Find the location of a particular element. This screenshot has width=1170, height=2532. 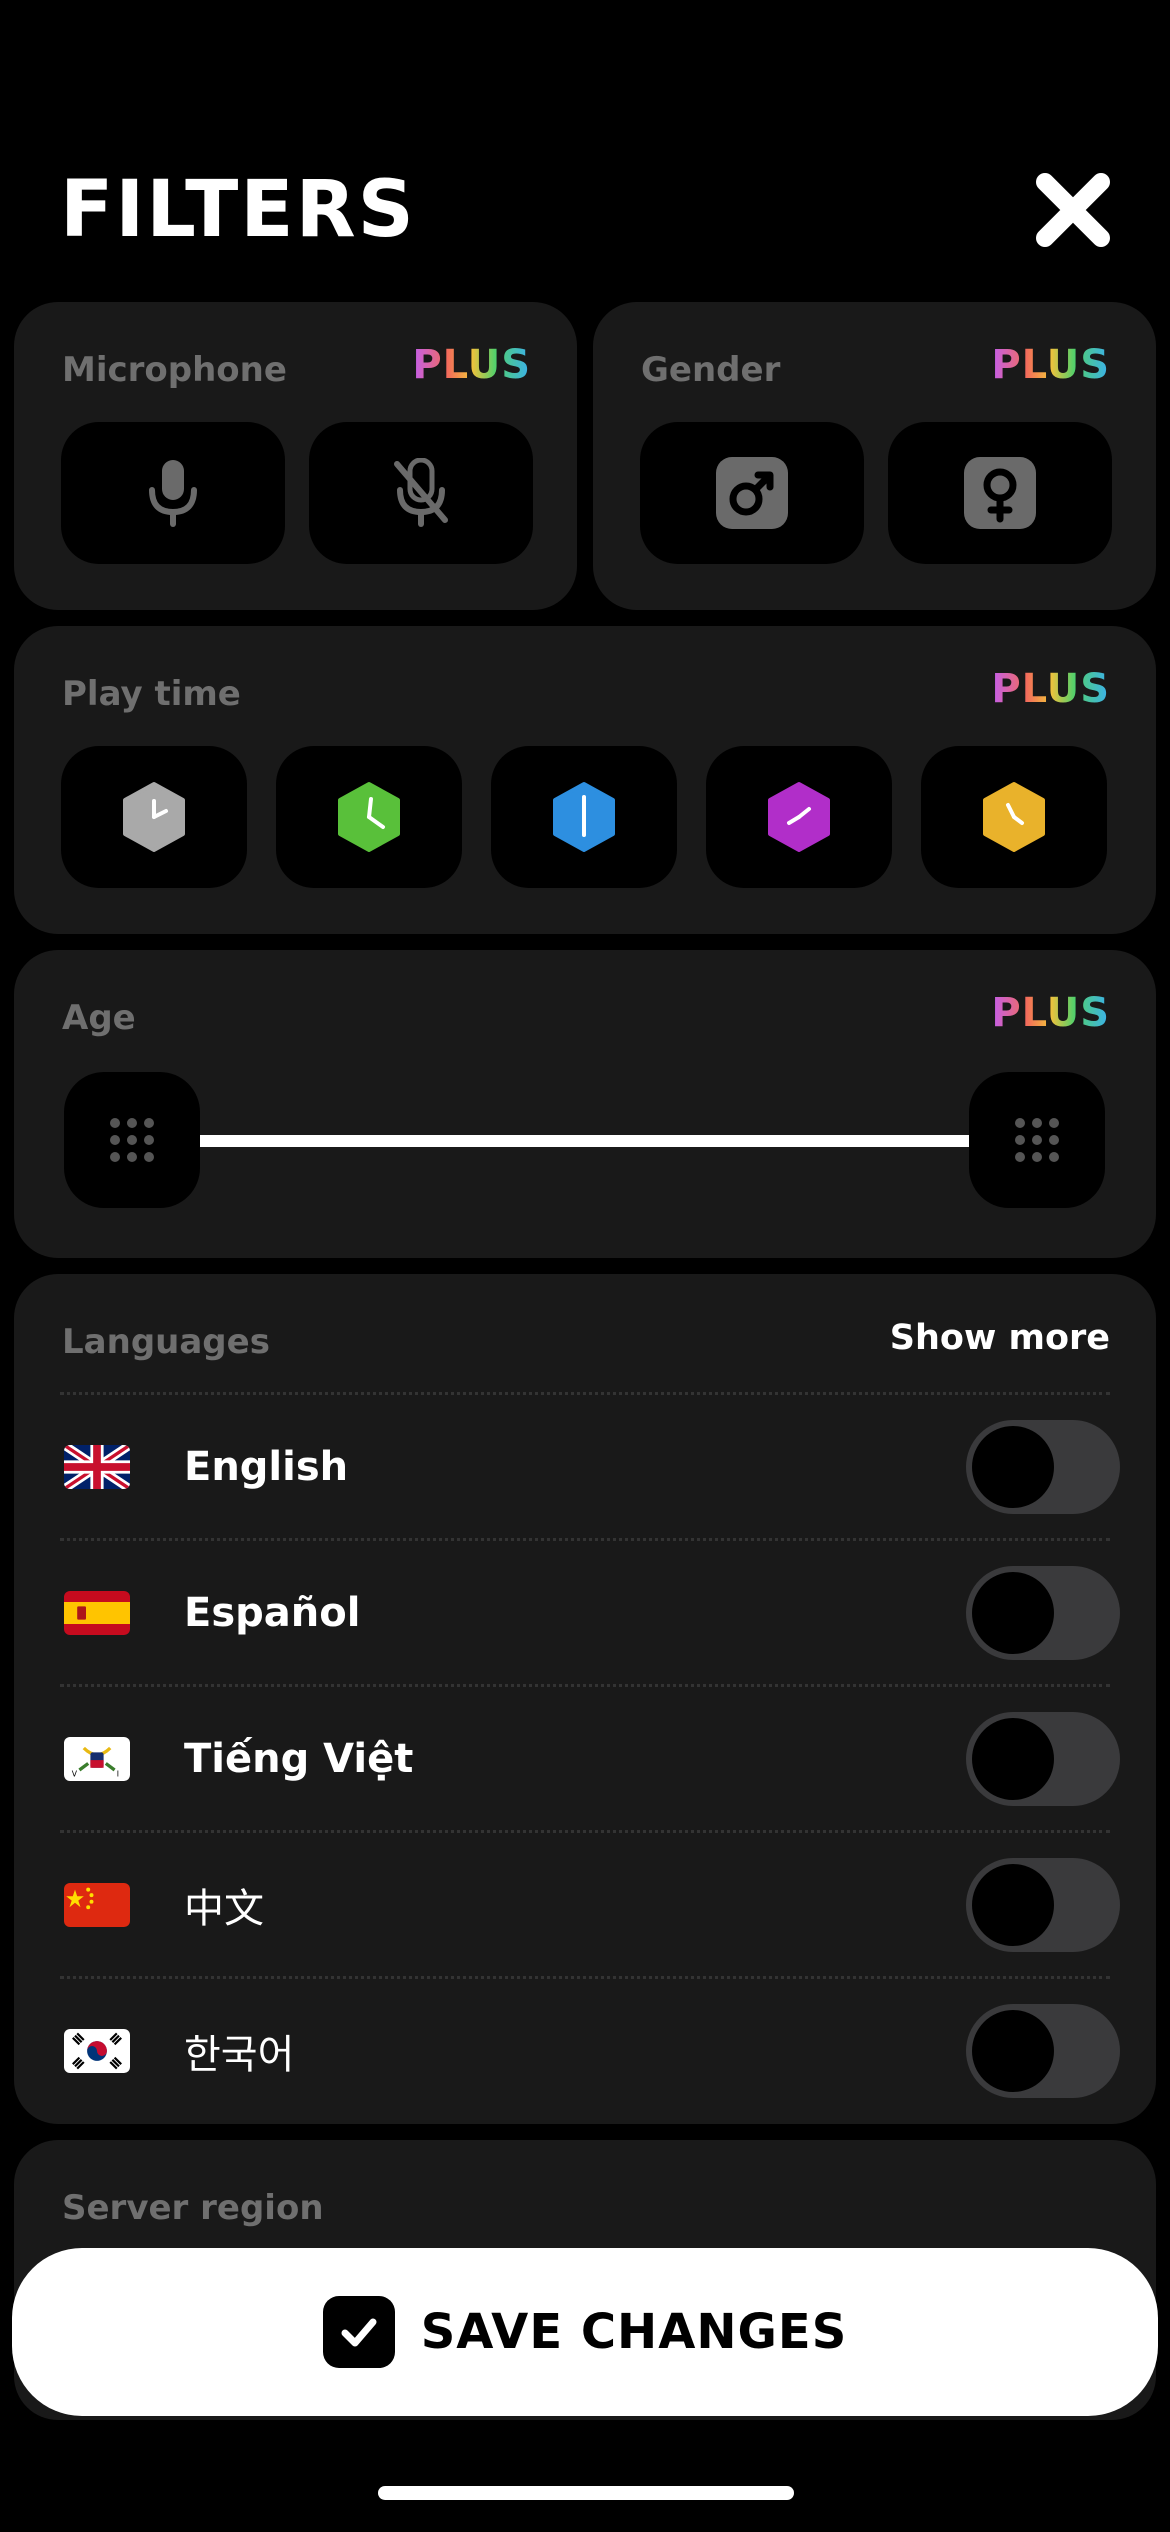

save-changes-button: SAVE CHANGES is located at coordinates (585, 2332).